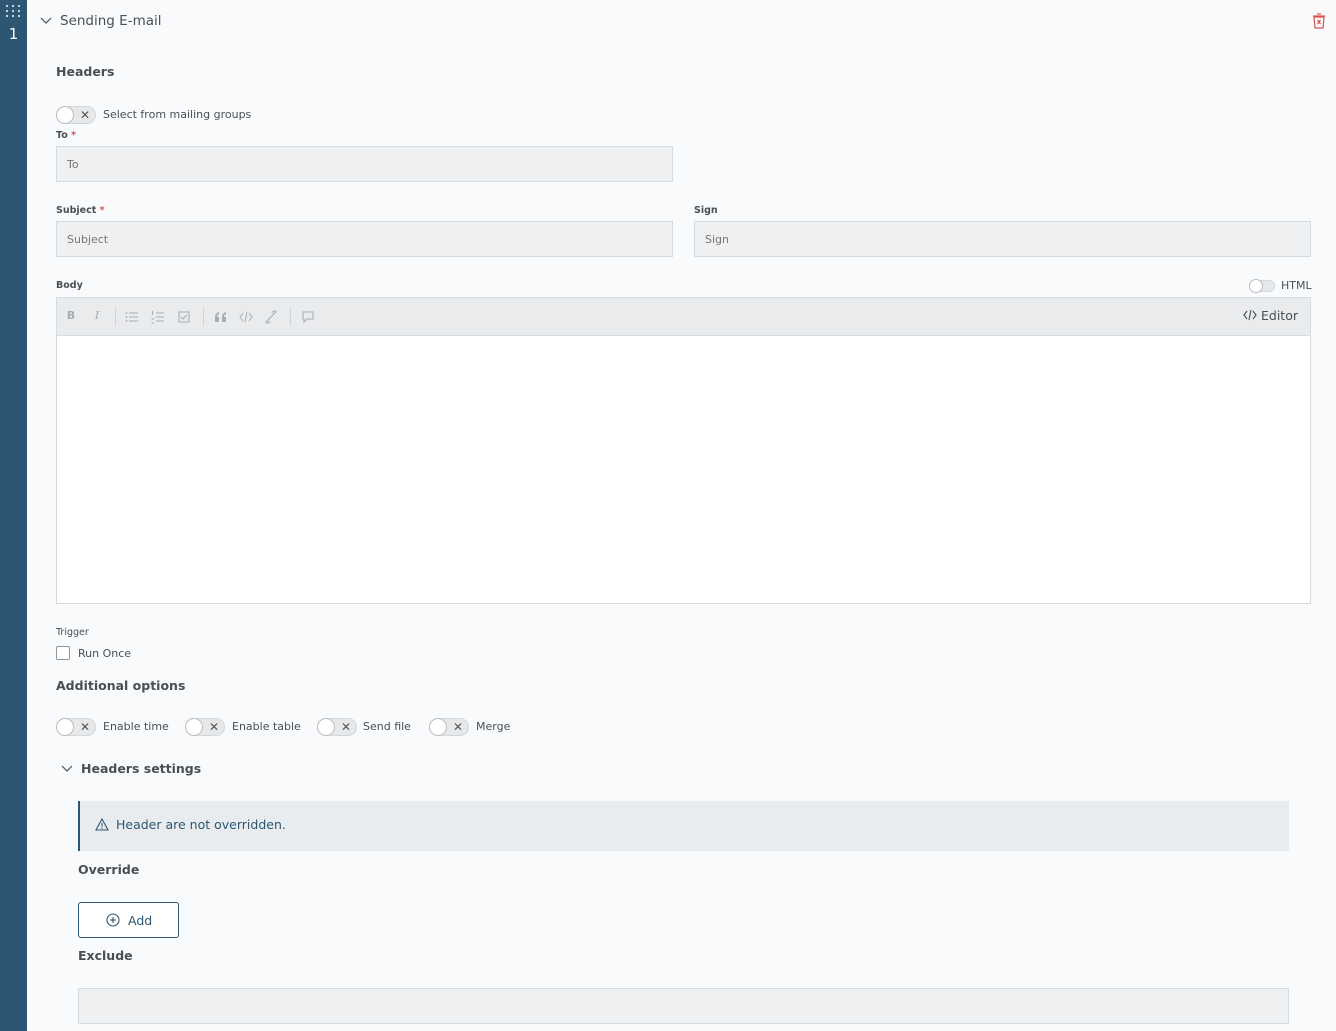  What do you see at coordinates (493, 726) in the screenshot?
I see `merge-label: Merge` at bounding box center [493, 726].